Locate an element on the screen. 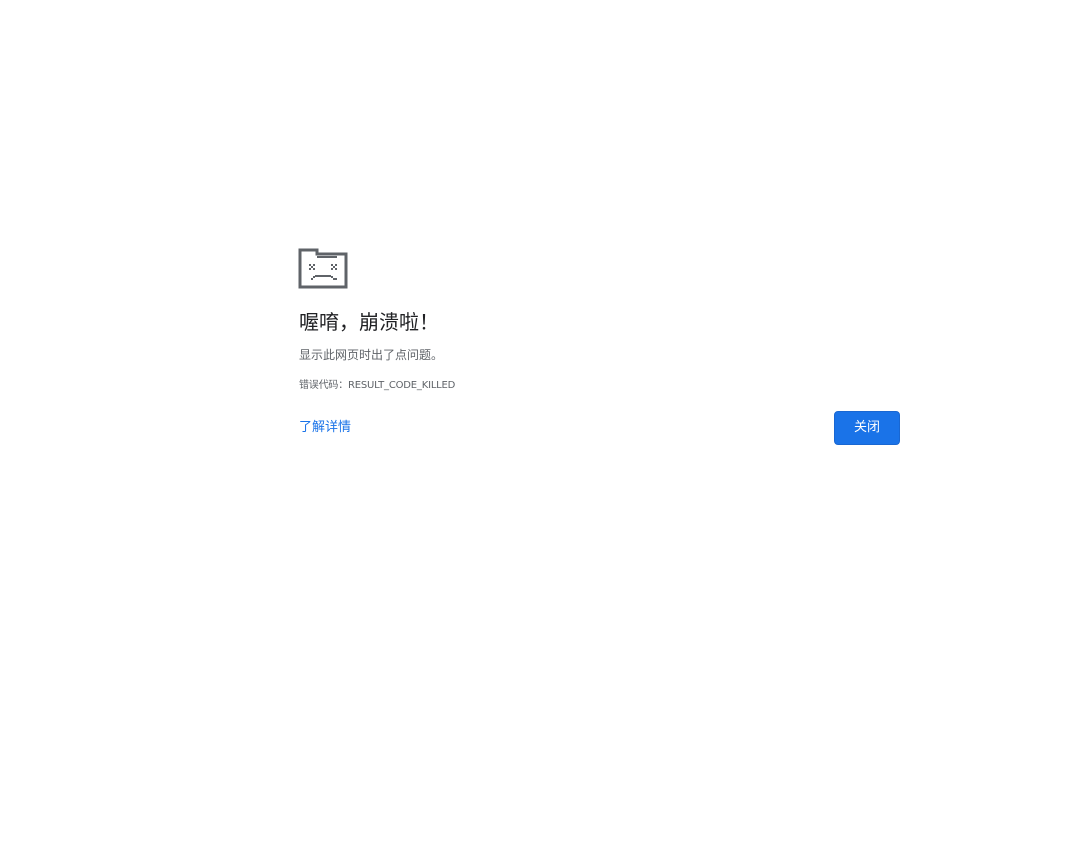  error-title: 喔唷，崩溃啦！ is located at coordinates (369, 322).